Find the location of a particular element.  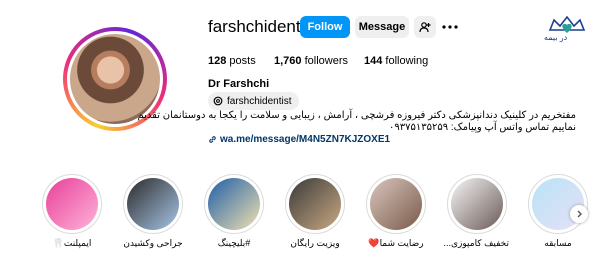

story-highlight: جراحی وکشیدن is located at coordinates (153, 211).